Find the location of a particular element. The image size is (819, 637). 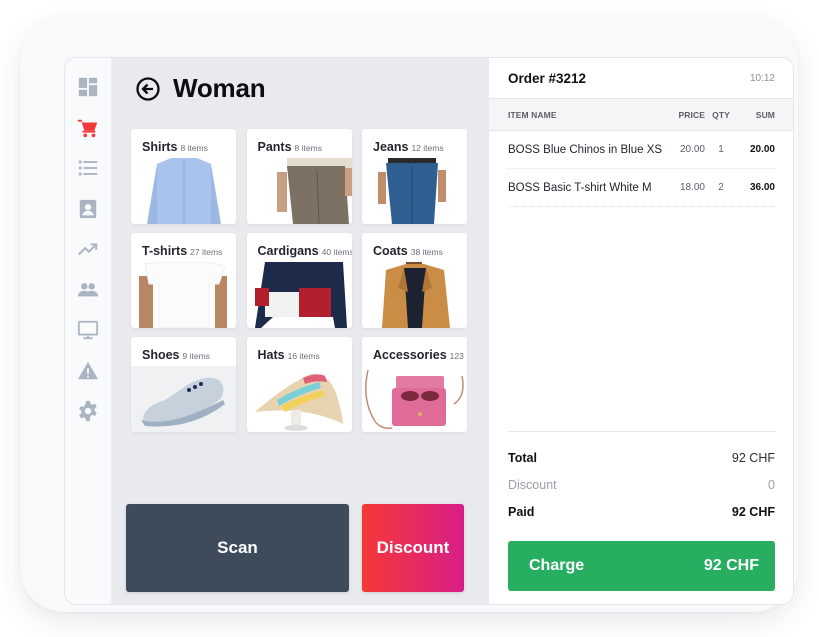

scan-button: Scan is located at coordinates (237, 548).